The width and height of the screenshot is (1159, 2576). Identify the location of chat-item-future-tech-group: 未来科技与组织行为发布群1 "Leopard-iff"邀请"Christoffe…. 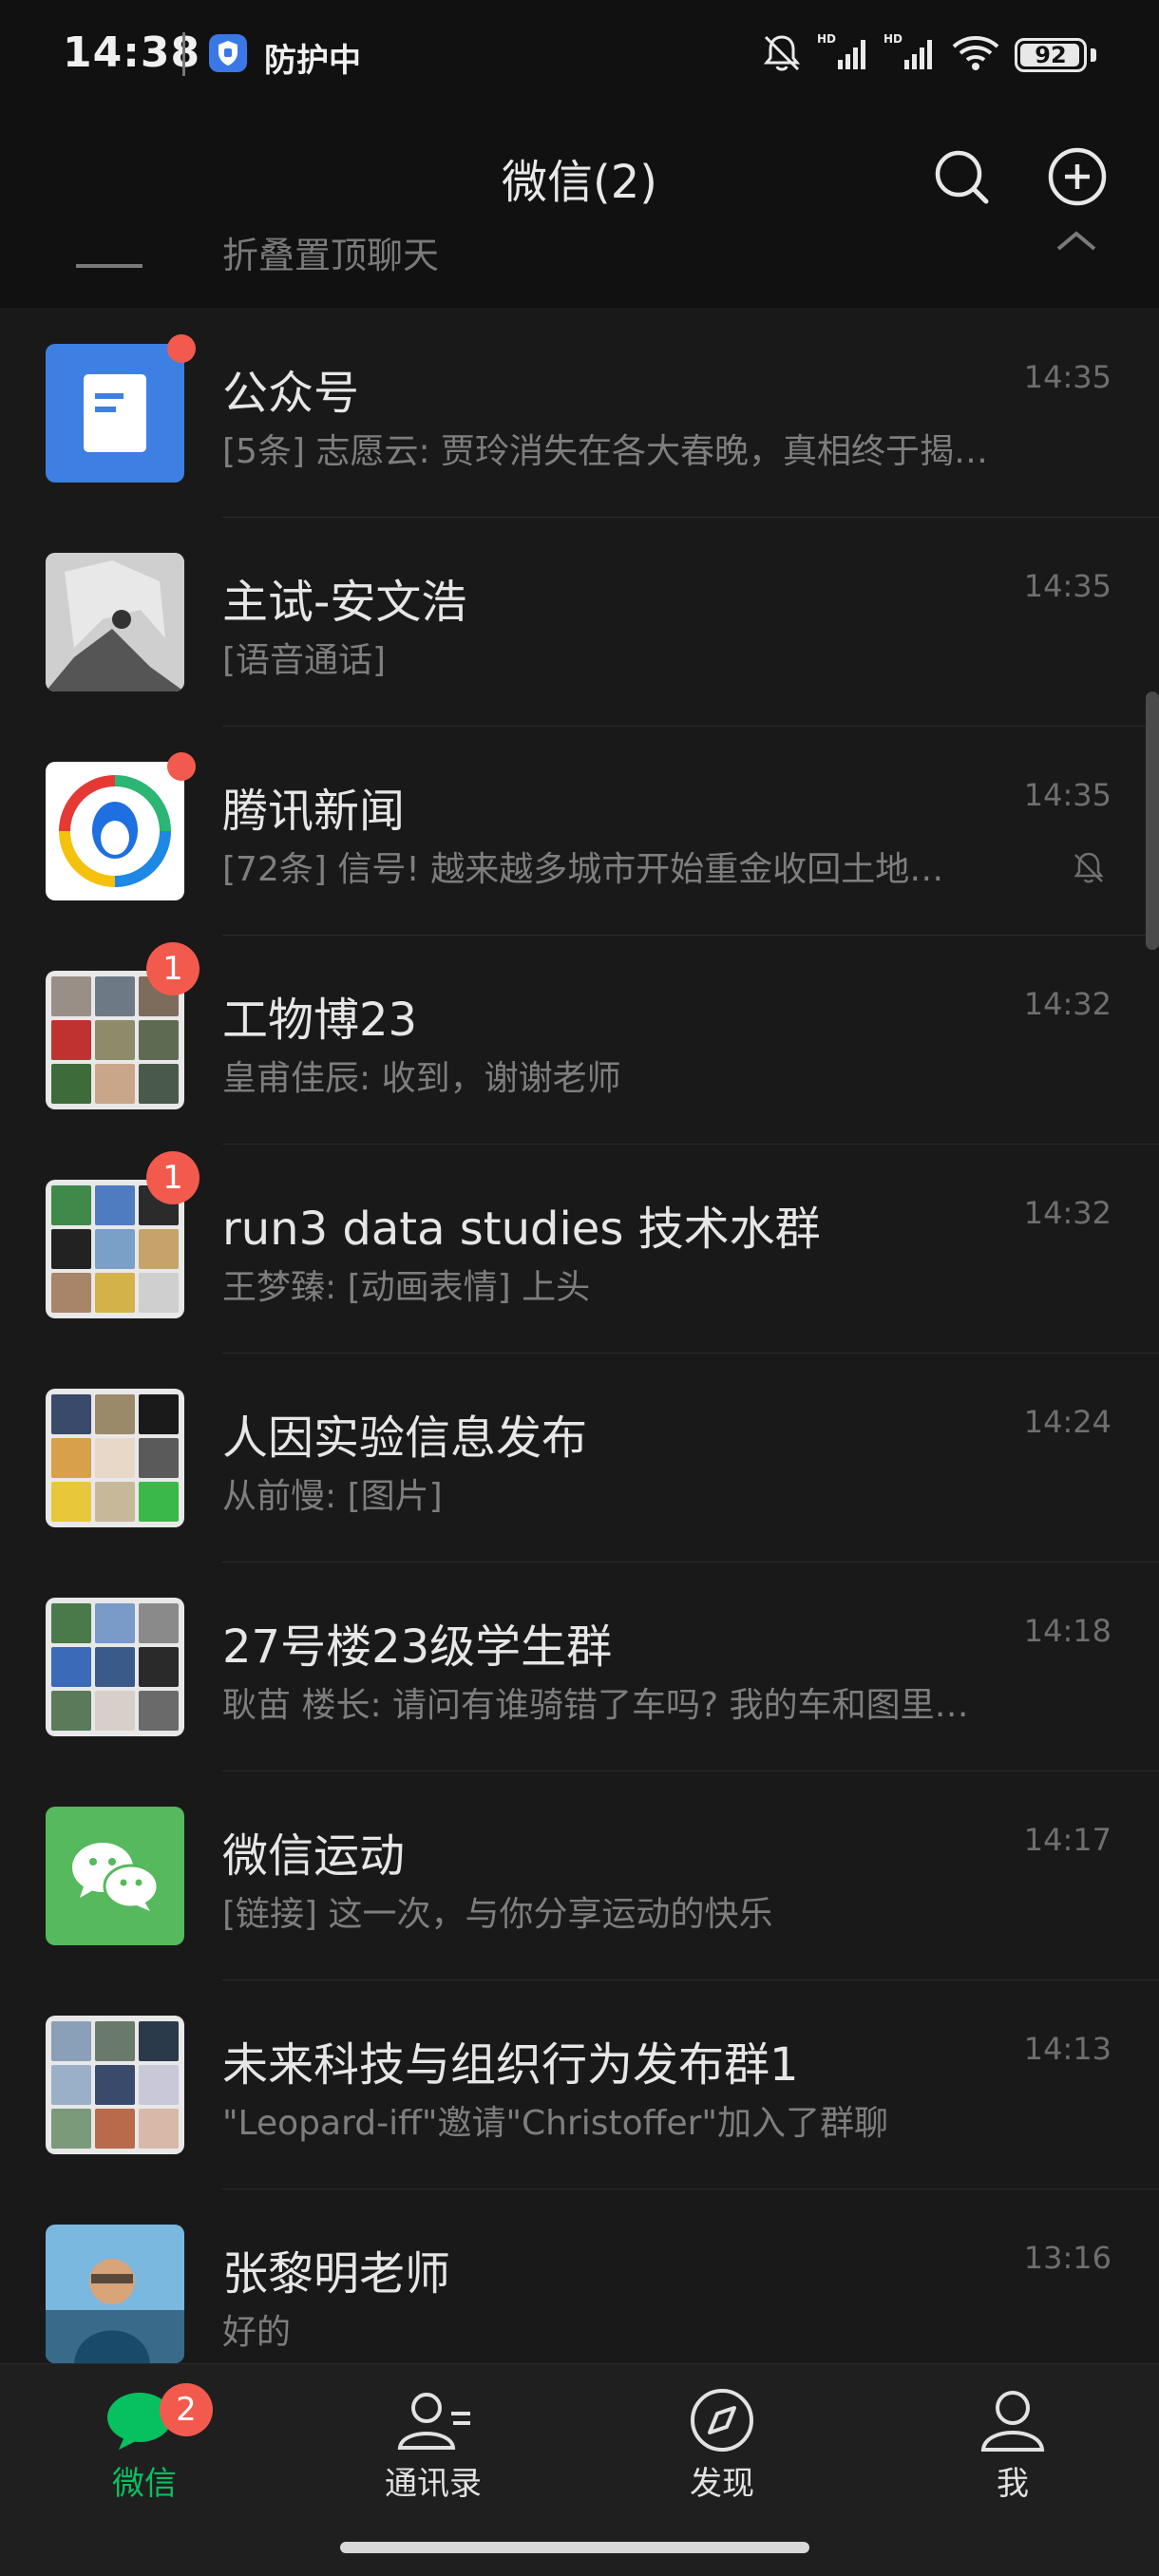
(579, 2083).